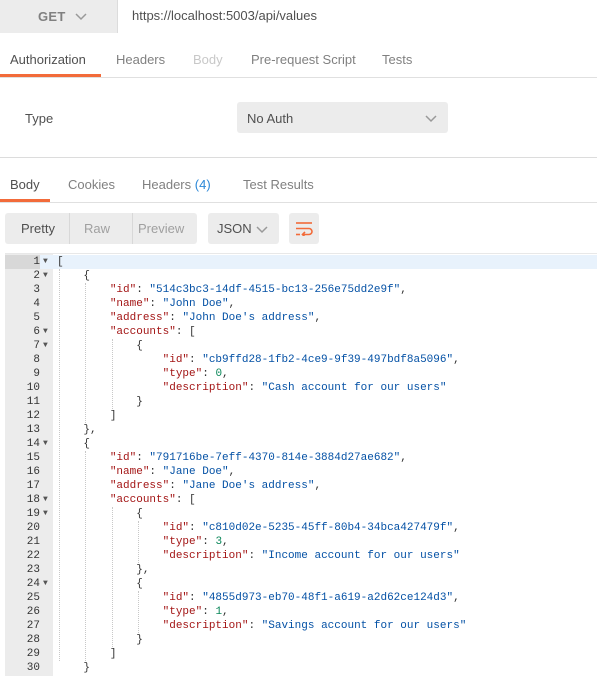 This screenshot has width=597, height=676. I want to click on code-text: "address": "Jane Doe's address",, so click(215, 486).